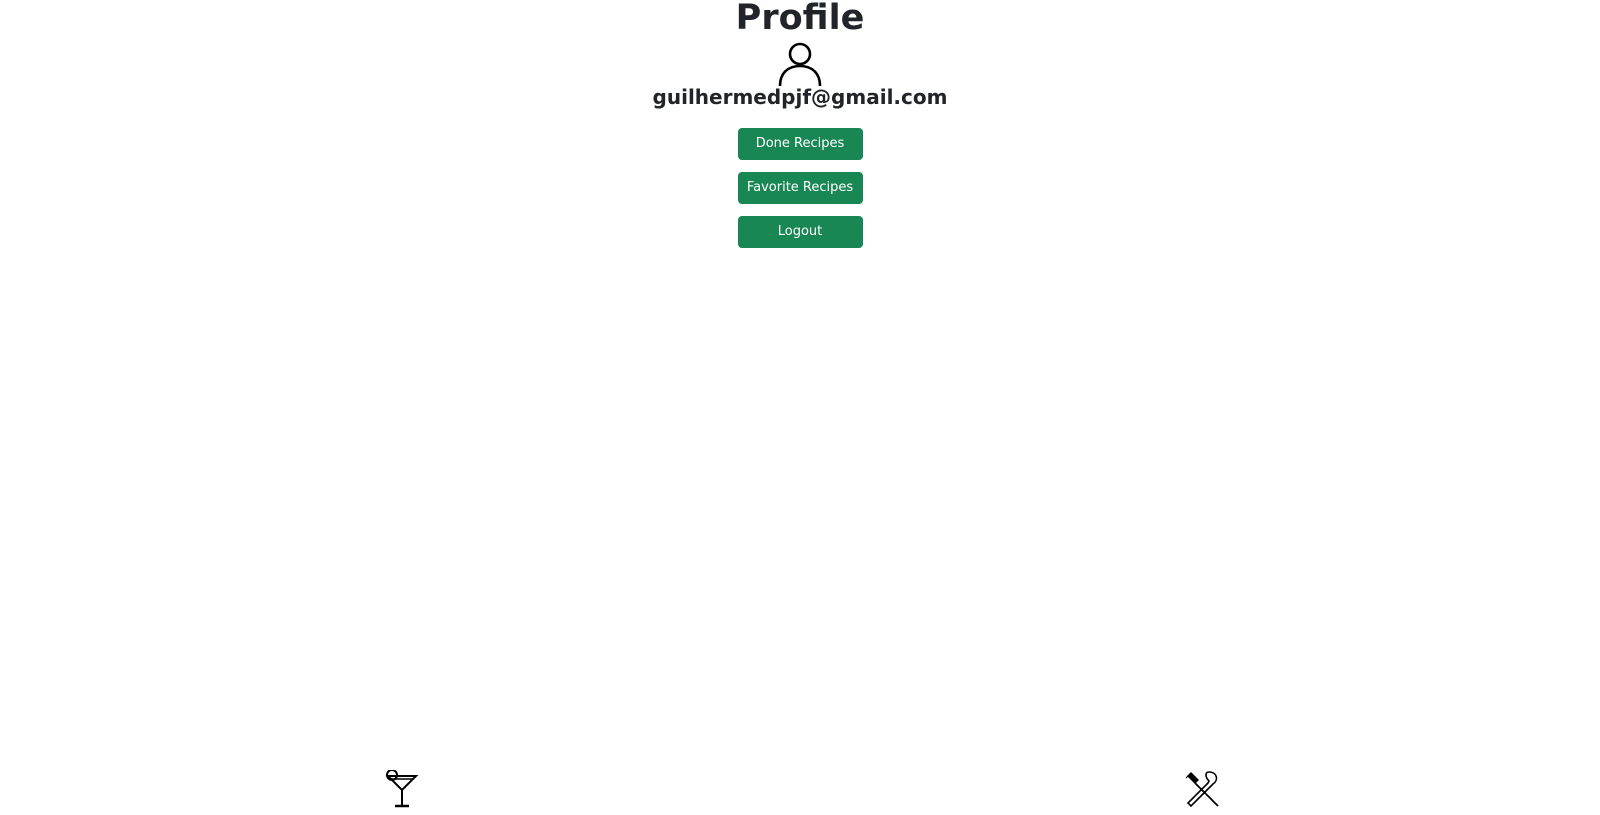 Image resolution: width=1600 pixels, height=815 pixels. Describe the element at coordinates (800, 188) in the screenshot. I see `favorite-recipes-button: Favorite Recipes` at that location.